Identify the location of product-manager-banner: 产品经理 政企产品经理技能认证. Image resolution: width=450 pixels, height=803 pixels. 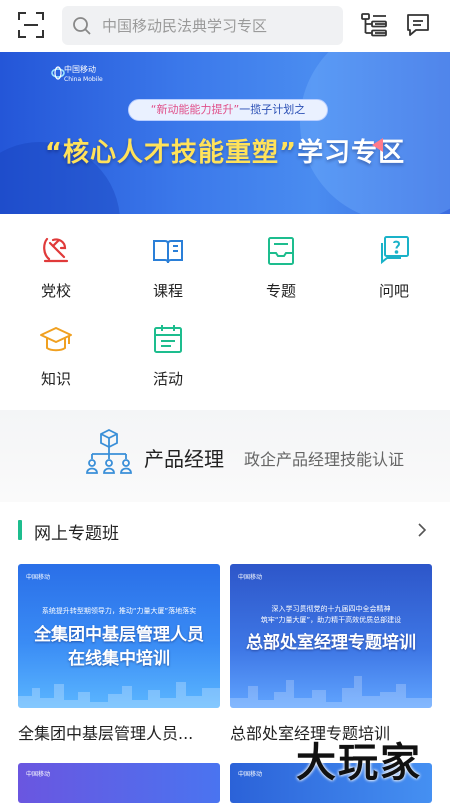
(225, 456).